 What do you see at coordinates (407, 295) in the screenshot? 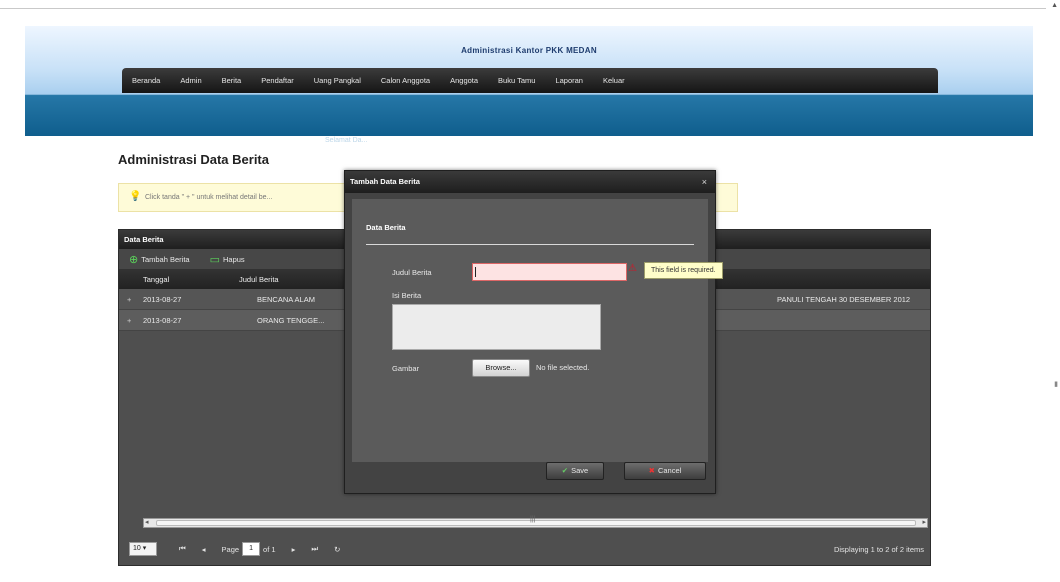
I see `isi-berita-label: Isi Berita` at bounding box center [407, 295].